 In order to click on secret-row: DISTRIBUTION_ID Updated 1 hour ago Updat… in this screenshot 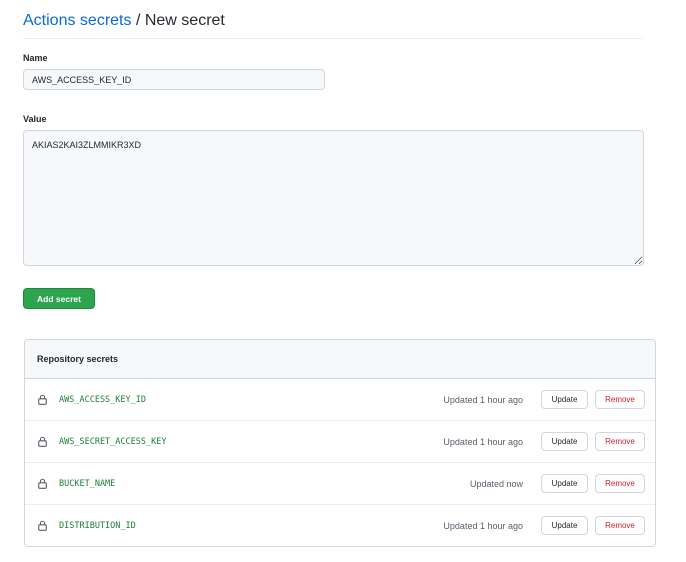, I will do `click(340, 525)`.